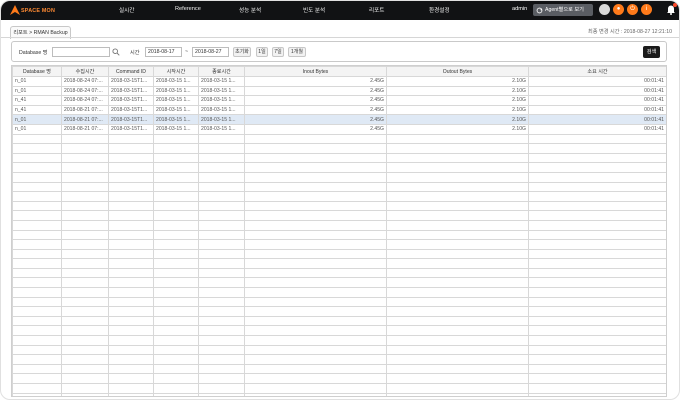 The height and width of the screenshot is (400, 680). Describe the element at coordinates (457, 71) in the screenshot. I see `col-output-bytes: Outout Bytes` at that location.